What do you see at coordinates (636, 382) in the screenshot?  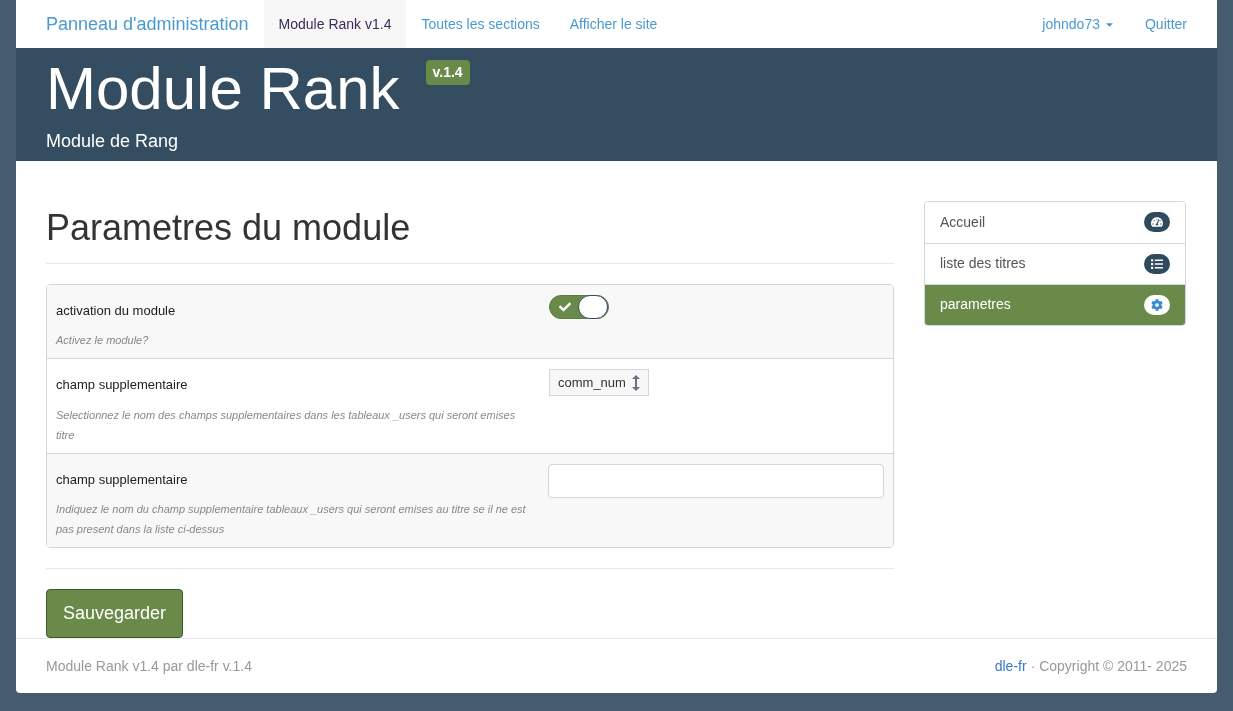 I see `up-down-arrow-icon` at bounding box center [636, 382].